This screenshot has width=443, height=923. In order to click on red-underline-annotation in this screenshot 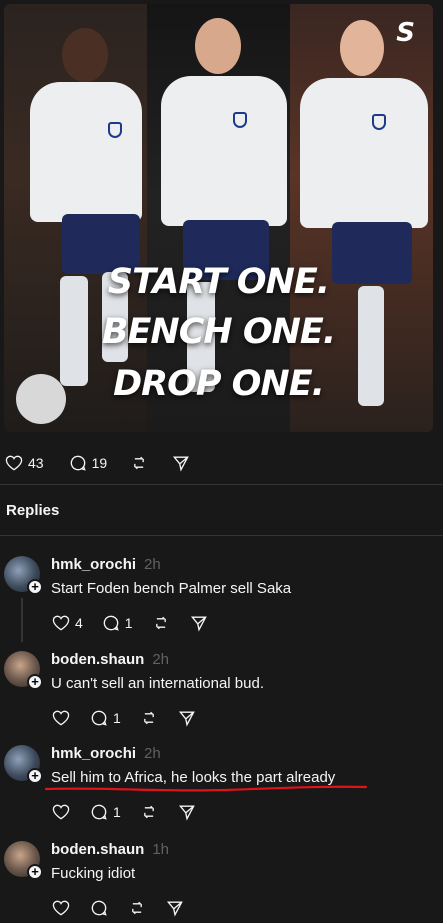, I will do `click(206, 788)`.